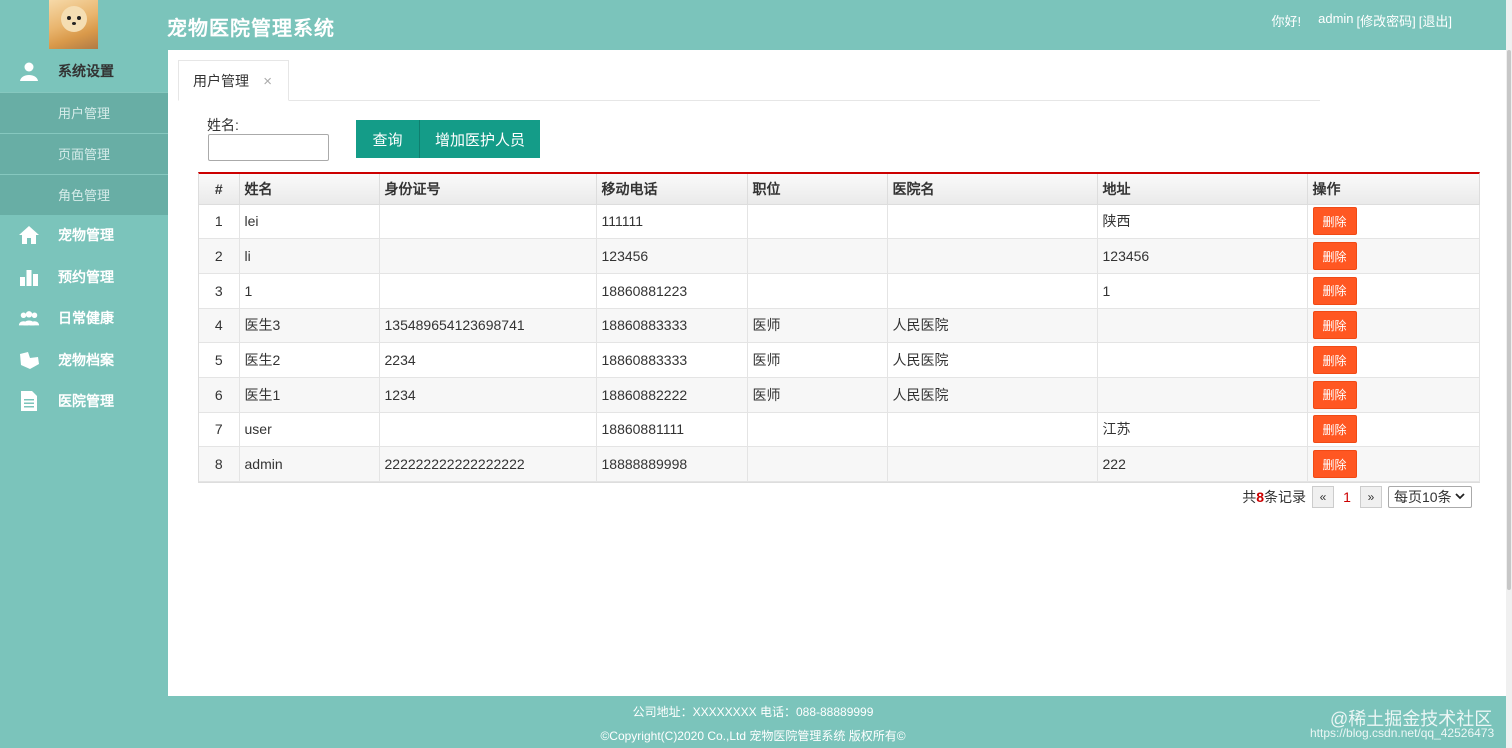  What do you see at coordinates (219, 360) in the screenshot?
I see `row-index: 5` at bounding box center [219, 360].